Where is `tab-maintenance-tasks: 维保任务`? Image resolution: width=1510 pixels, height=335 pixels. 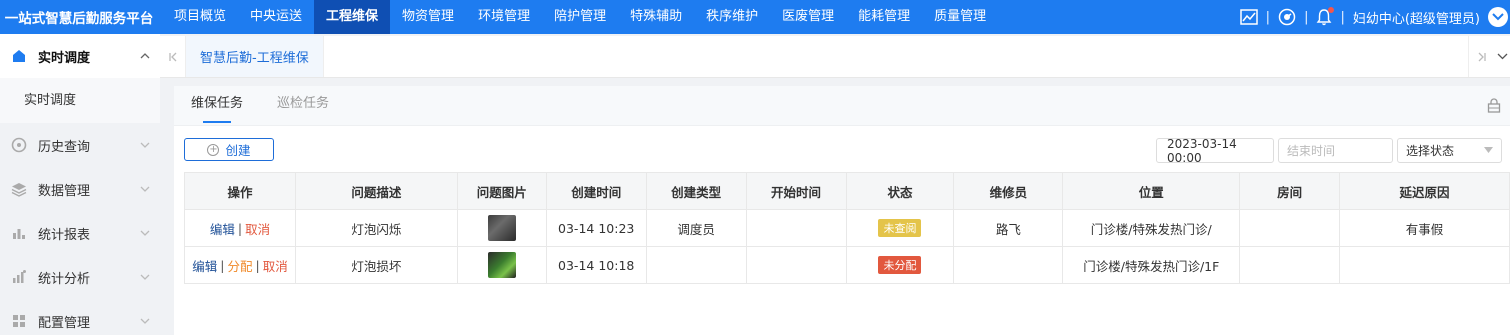 tab-maintenance-tasks: 维保任务 is located at coordinates (217, 108).